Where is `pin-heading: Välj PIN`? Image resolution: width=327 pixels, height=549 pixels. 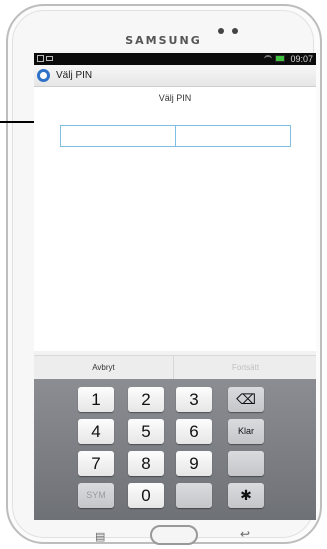 pin-heading: Välj PIN is located at coordinates (175, 98).